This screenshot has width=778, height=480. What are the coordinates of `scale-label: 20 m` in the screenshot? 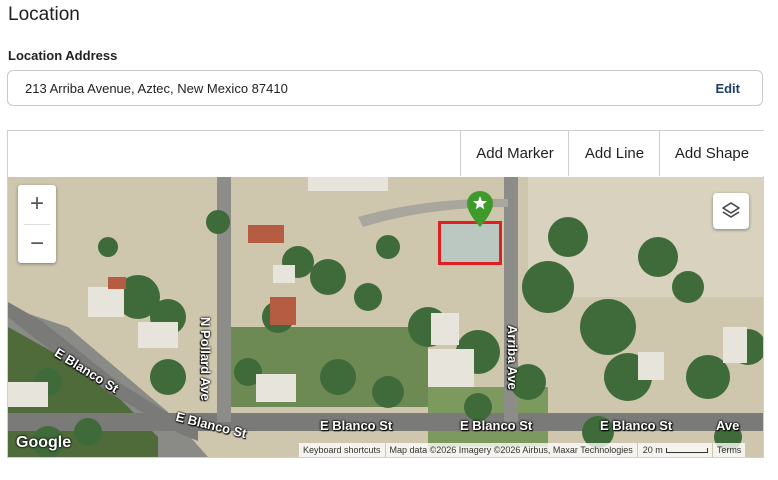 It's located at (652, 450).